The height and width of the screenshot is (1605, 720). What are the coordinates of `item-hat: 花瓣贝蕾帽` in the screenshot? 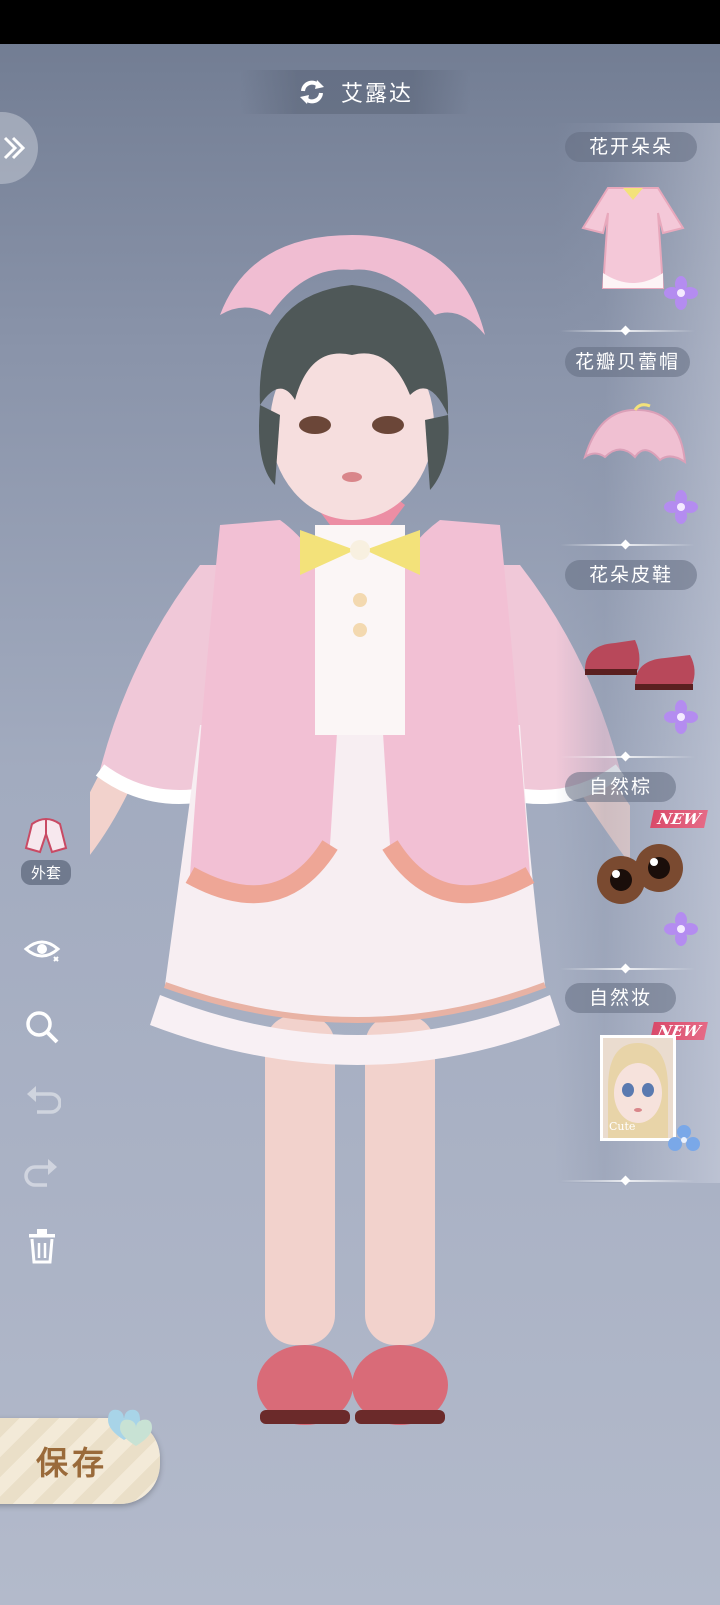 It's located at (640, 362).